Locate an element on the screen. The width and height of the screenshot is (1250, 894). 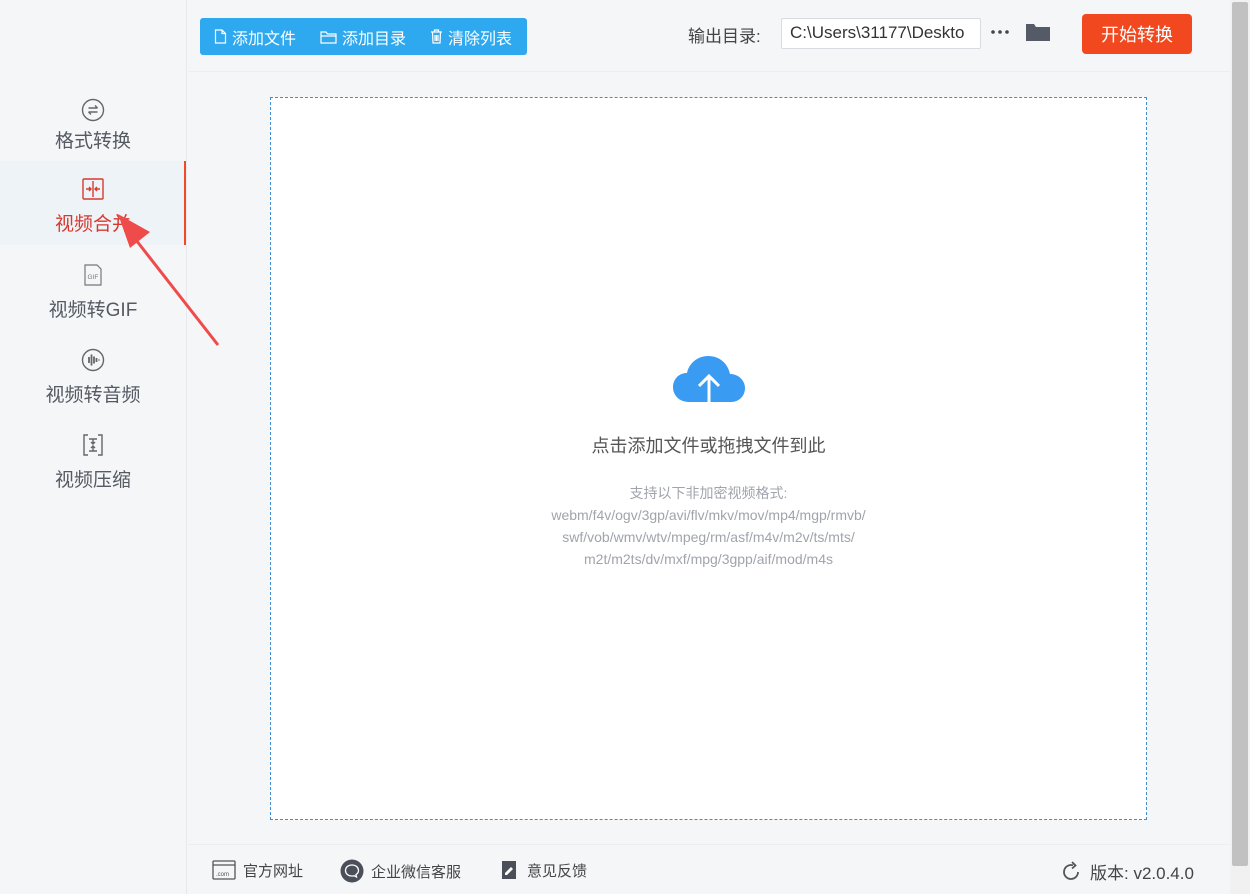
start-convert-button: 开始转换 is located at coordinates (1137, 34).